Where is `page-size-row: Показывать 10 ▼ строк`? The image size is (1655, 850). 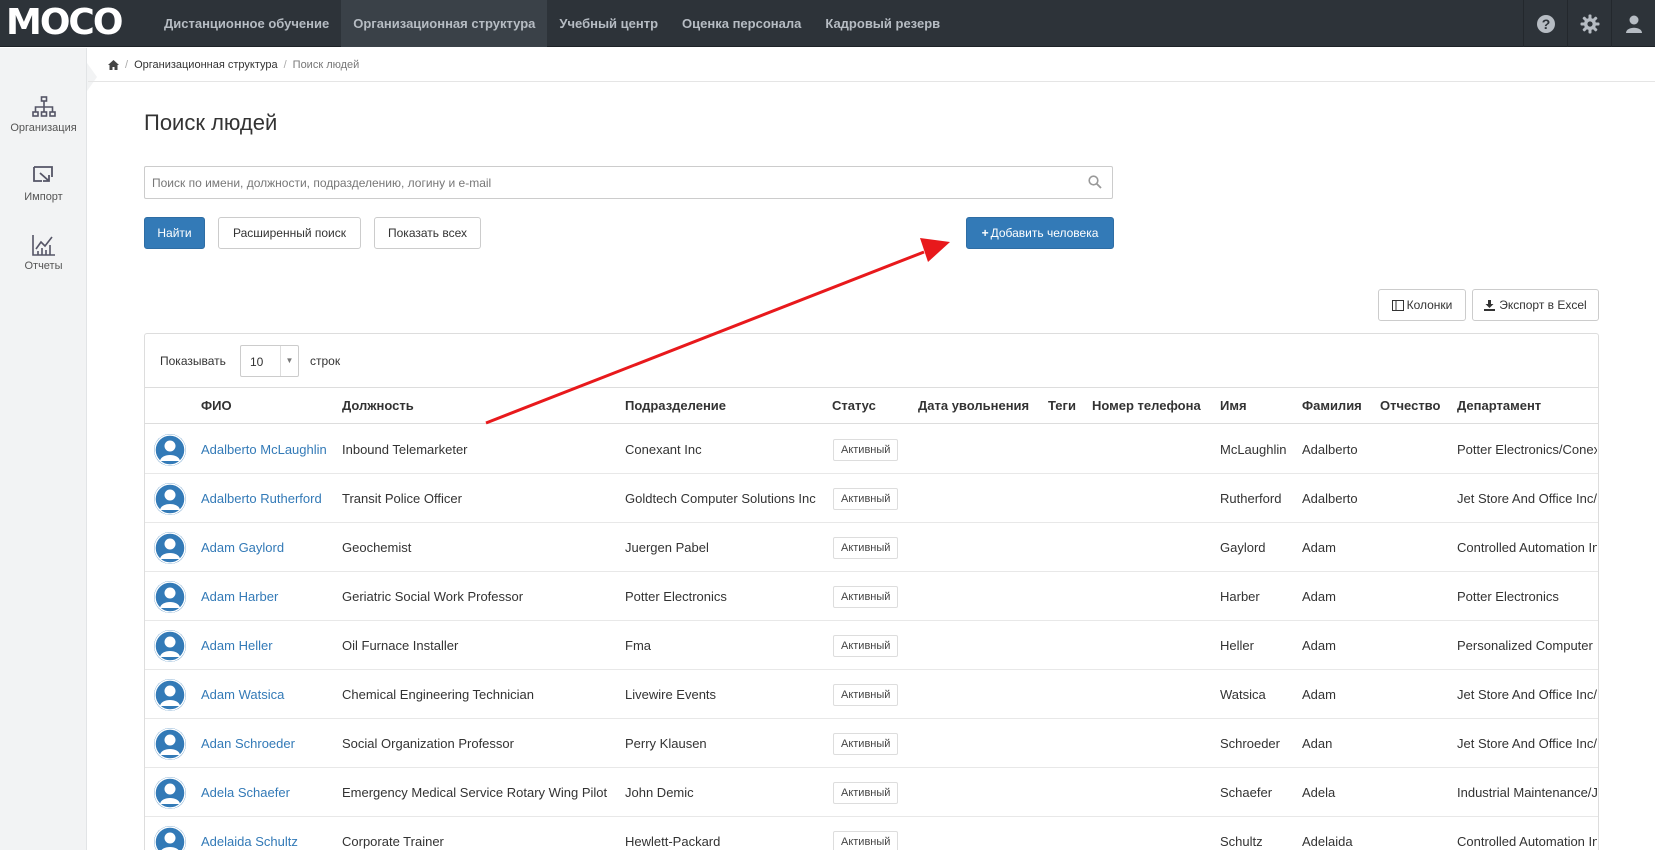 page-size-row: Показывать 10 ▼ строк is located at coordinates (871, 361).